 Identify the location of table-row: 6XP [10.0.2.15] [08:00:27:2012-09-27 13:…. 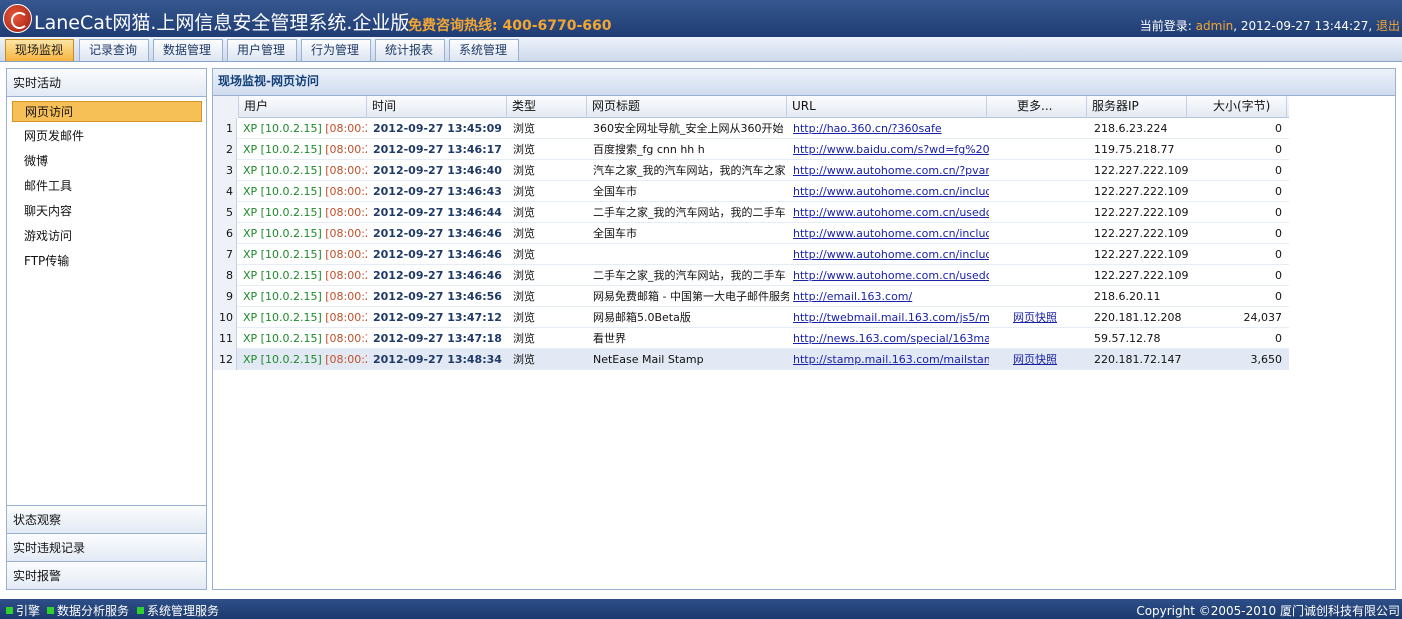
(751, 233).